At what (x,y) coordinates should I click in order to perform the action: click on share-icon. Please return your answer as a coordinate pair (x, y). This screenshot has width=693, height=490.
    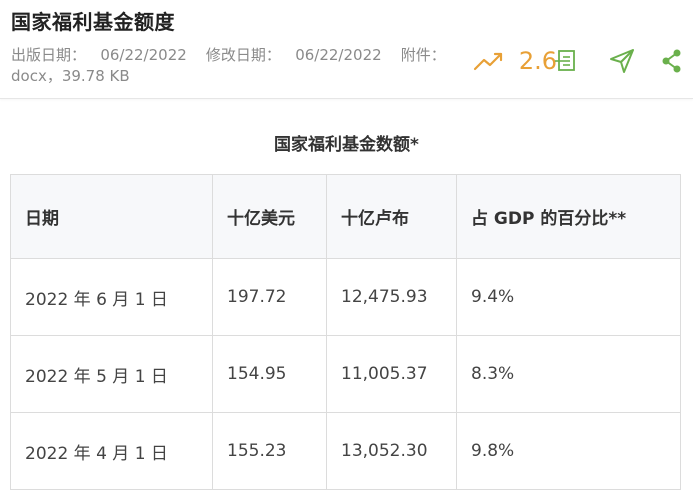
    Looking at the image, I should click on (671, 61).